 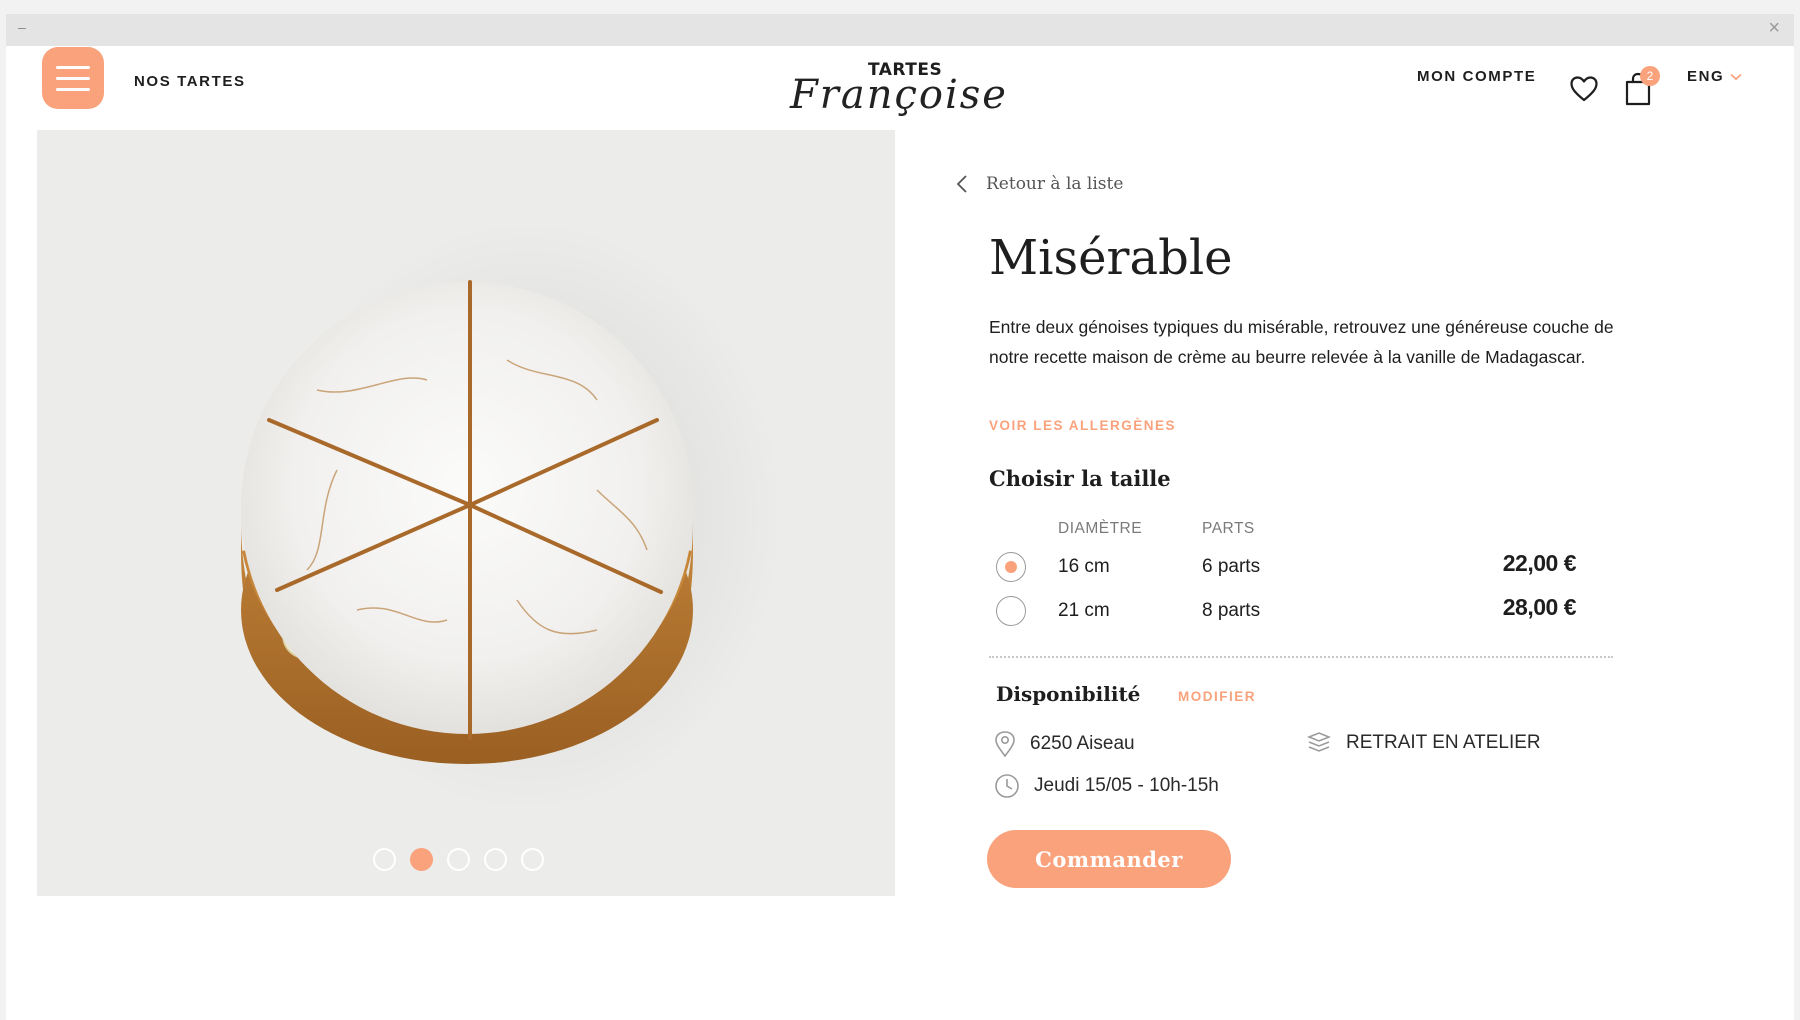 What do you see at coordinates (1007, 786) in the screenshot?
I see `clock-icon` at bounding box center [1007, 786].